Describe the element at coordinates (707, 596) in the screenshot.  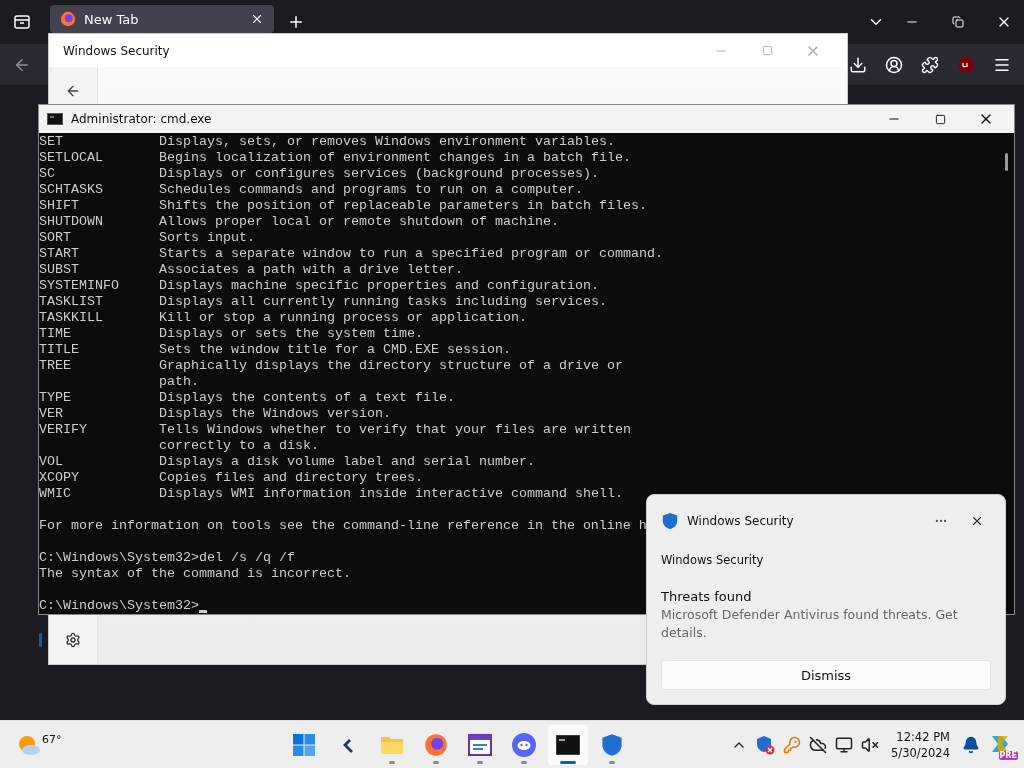
I see `notification-title: Threats found` at that location.